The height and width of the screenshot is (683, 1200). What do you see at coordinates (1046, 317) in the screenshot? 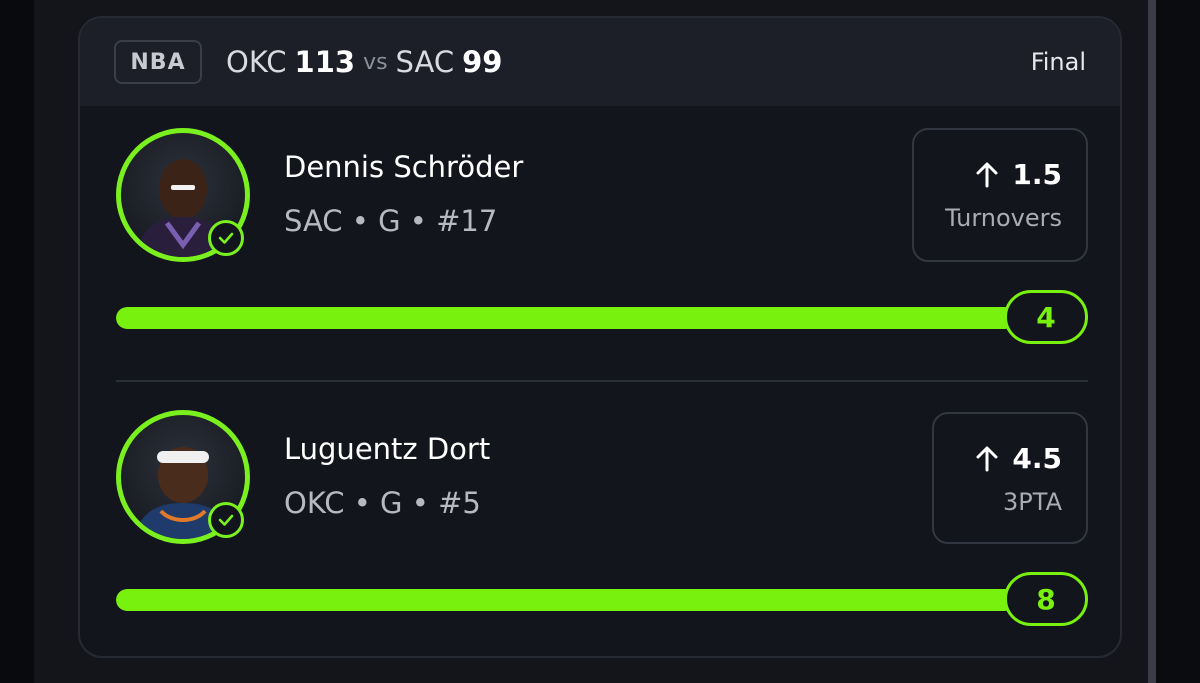
I see `result-value: 4` at bounding box center [1046, 317].